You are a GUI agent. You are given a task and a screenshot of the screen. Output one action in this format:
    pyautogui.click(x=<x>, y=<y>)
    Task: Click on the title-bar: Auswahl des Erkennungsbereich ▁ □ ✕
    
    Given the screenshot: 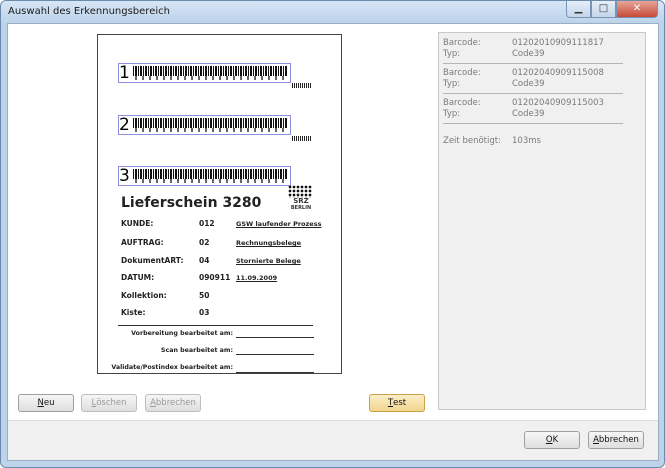 What is the action you would take?
    pyautogui.click(x=332, y=12)
    